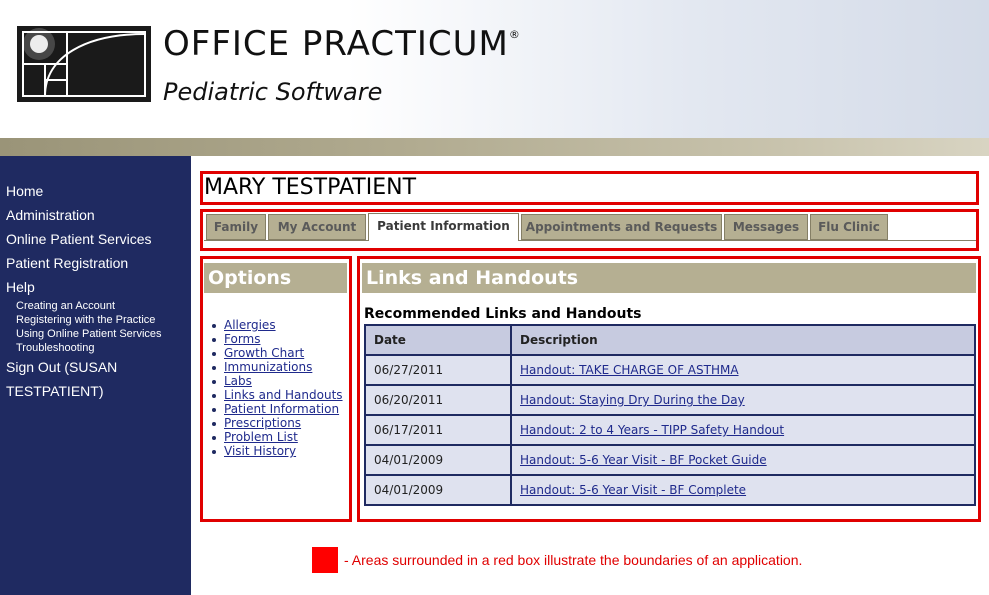  I want to click on tab-patient-information: Patient Information, so click(443, 227).